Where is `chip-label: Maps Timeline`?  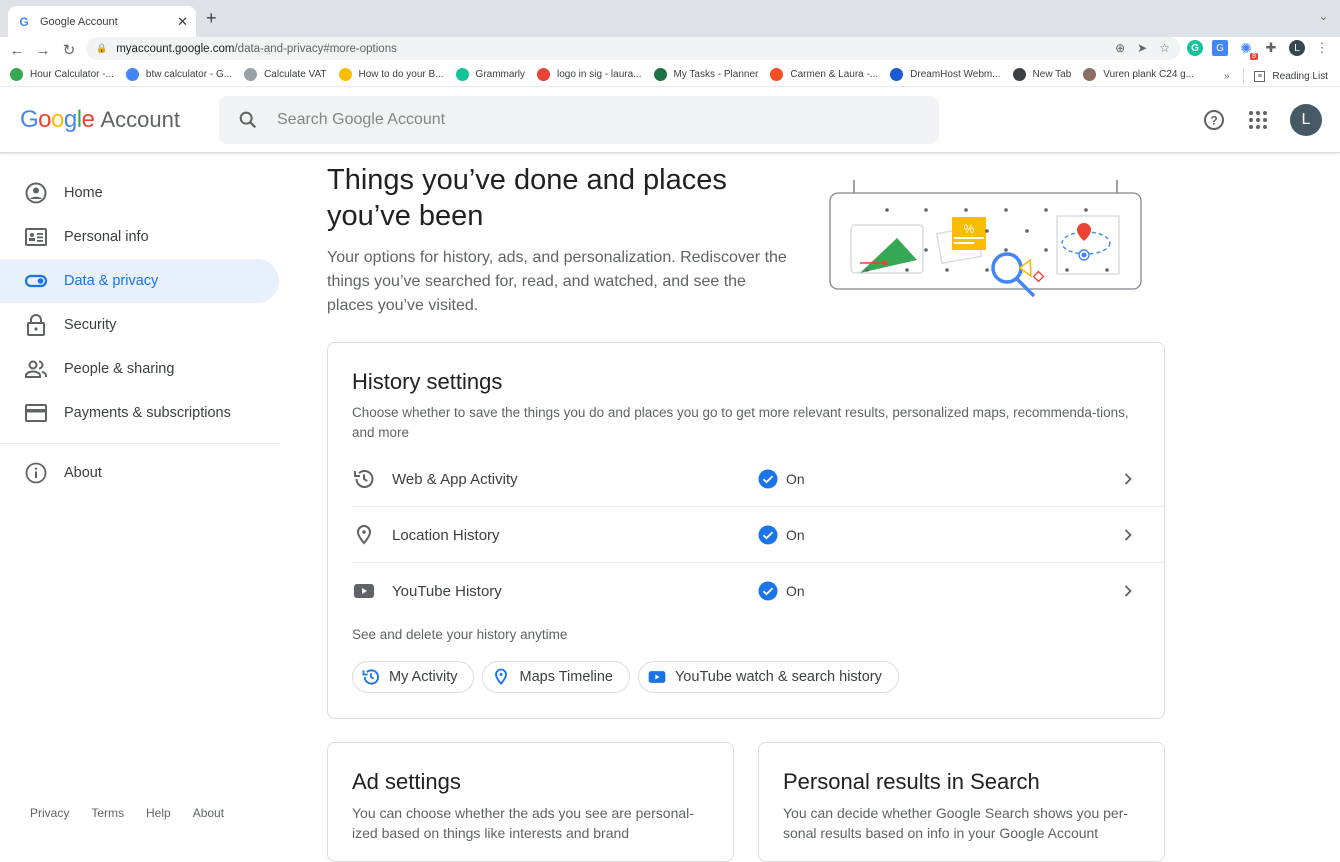 chip-label: Maps Timeline is located at coordinates (566, 677).